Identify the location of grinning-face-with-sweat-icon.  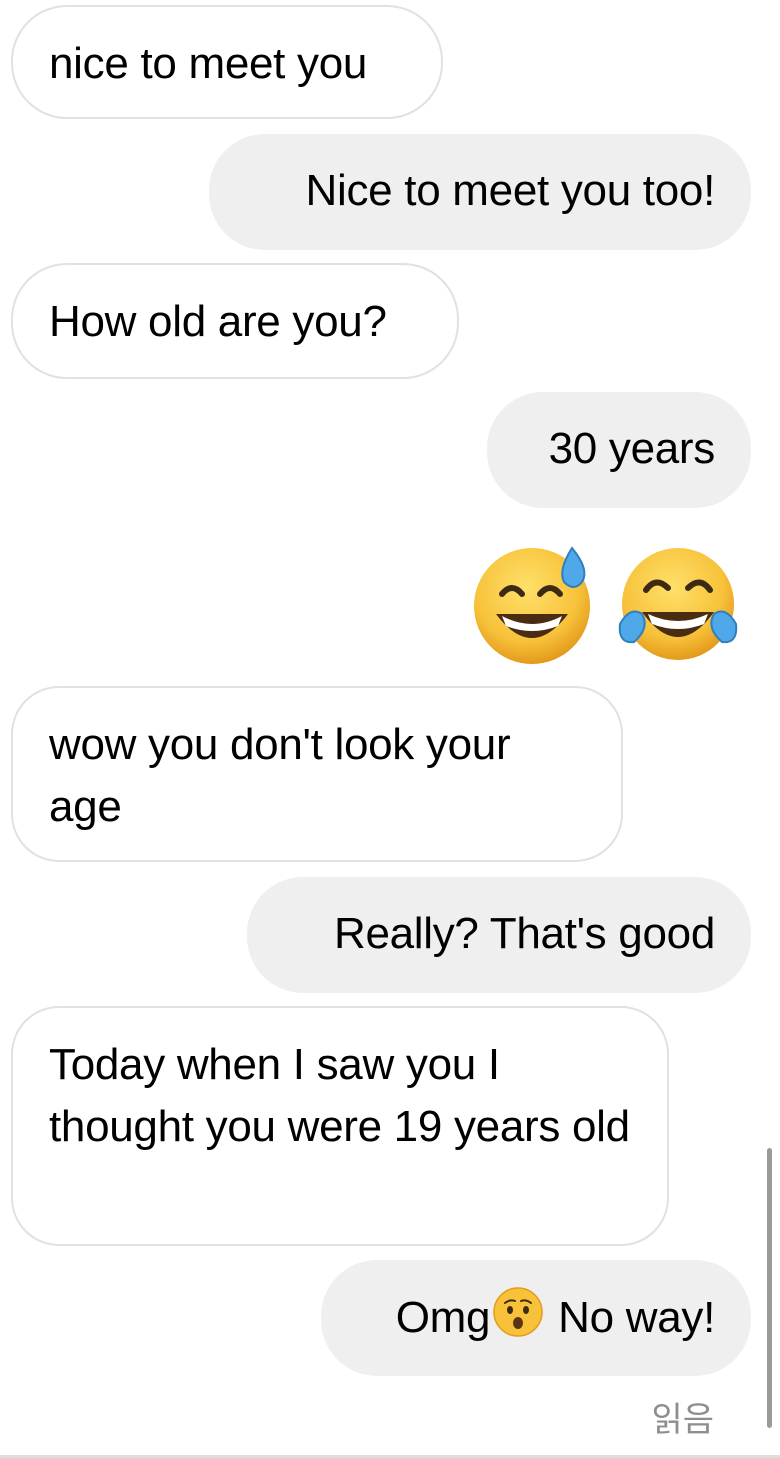
(534, 604).